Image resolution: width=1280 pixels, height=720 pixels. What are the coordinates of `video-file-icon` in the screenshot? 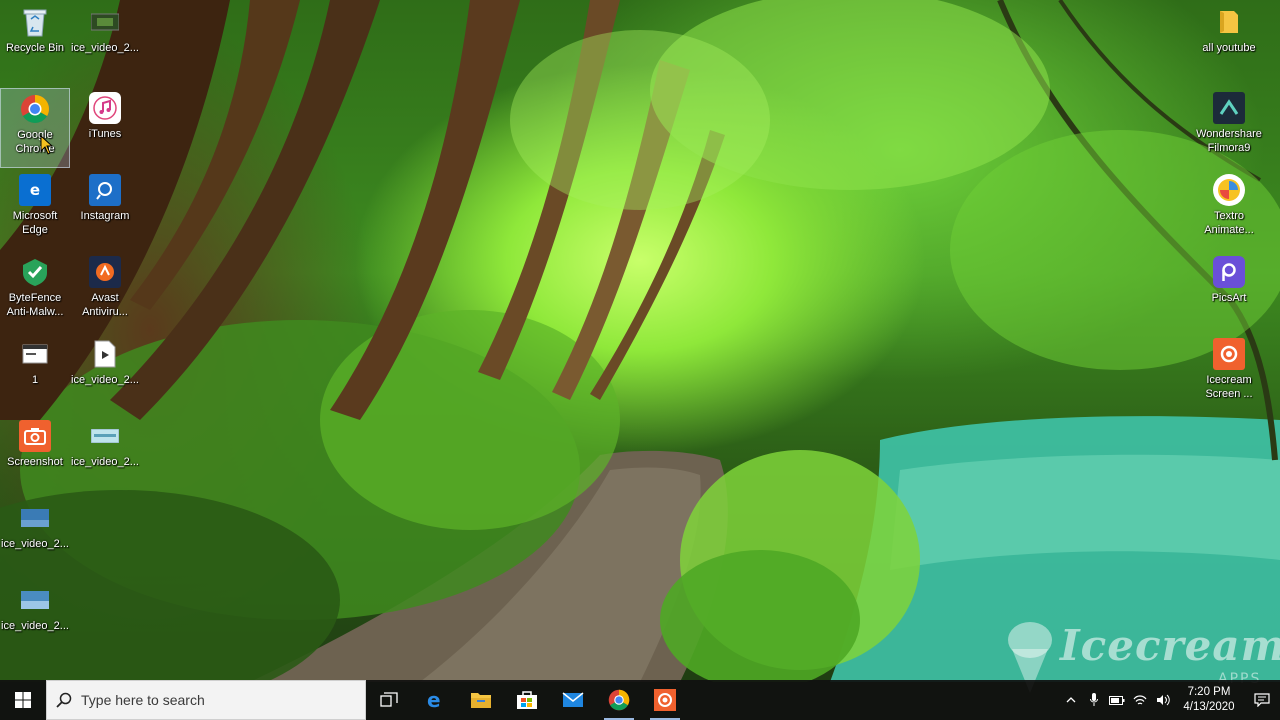 It's located at (105, 22).